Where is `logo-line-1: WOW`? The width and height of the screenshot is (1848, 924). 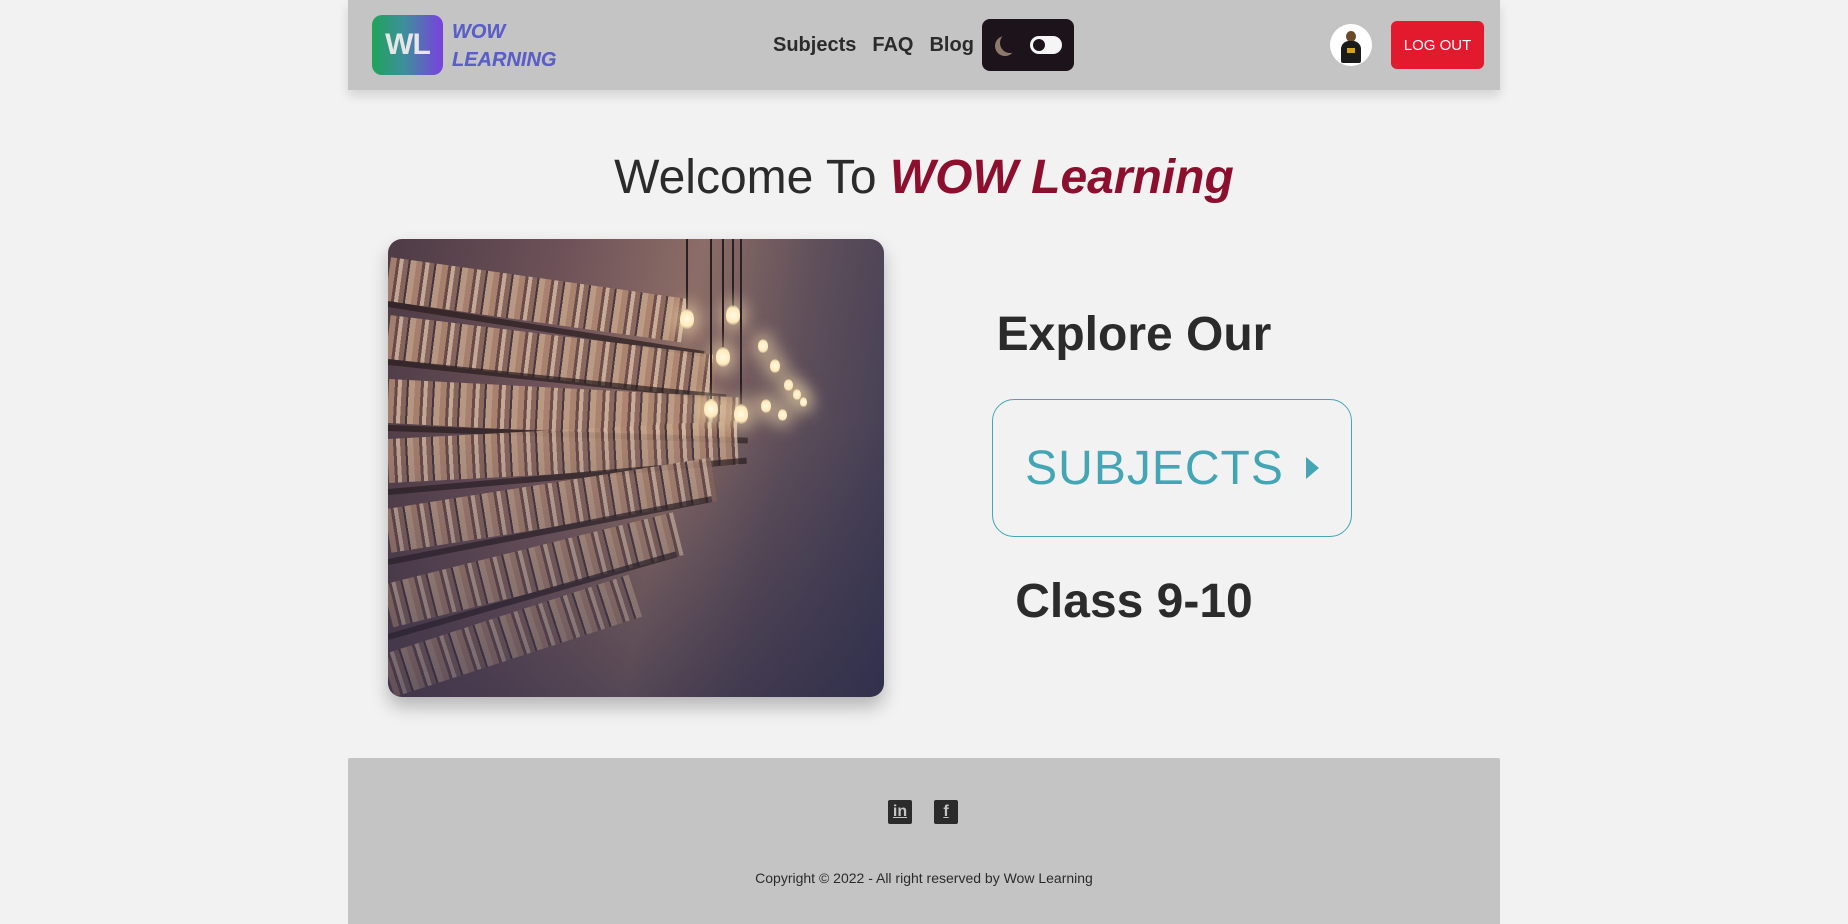
logo-line-1: WOW is located at coordinates (479, 32).